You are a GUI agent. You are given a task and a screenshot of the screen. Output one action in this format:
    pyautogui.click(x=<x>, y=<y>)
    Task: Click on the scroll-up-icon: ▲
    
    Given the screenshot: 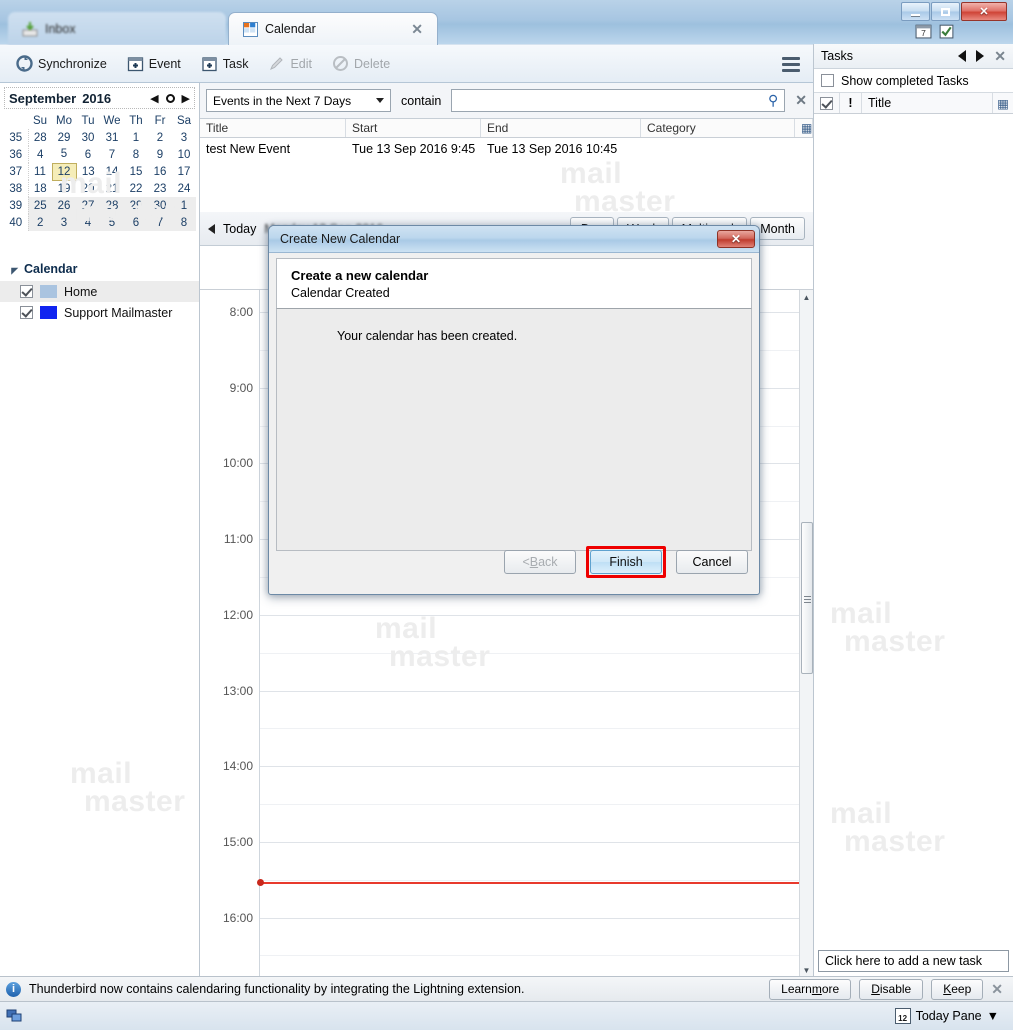 What is the action you would take?
    pyautogui.click(x=806, y=297)
    